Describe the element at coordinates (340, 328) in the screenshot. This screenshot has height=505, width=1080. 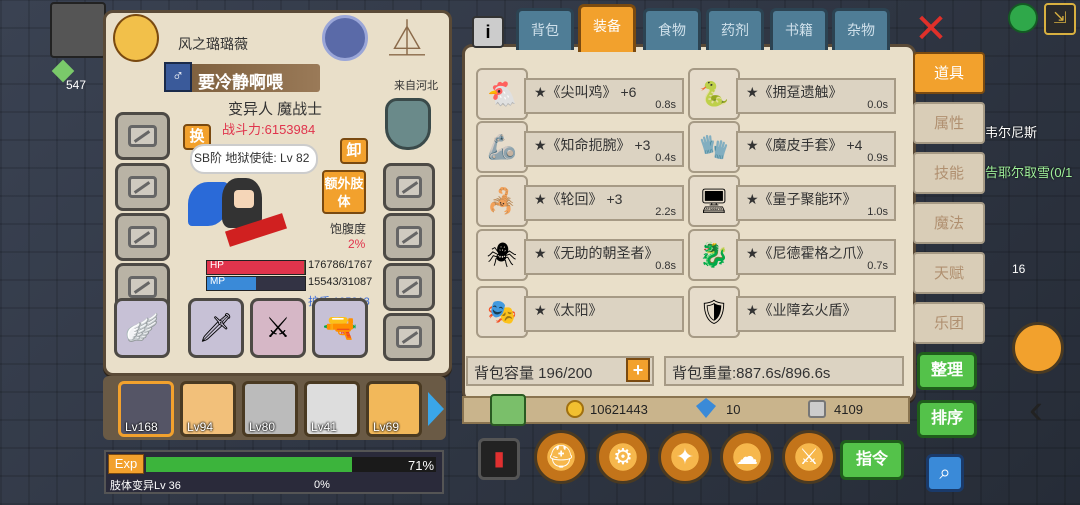
I see `equipped-gun-slot: 🔫` at that location.